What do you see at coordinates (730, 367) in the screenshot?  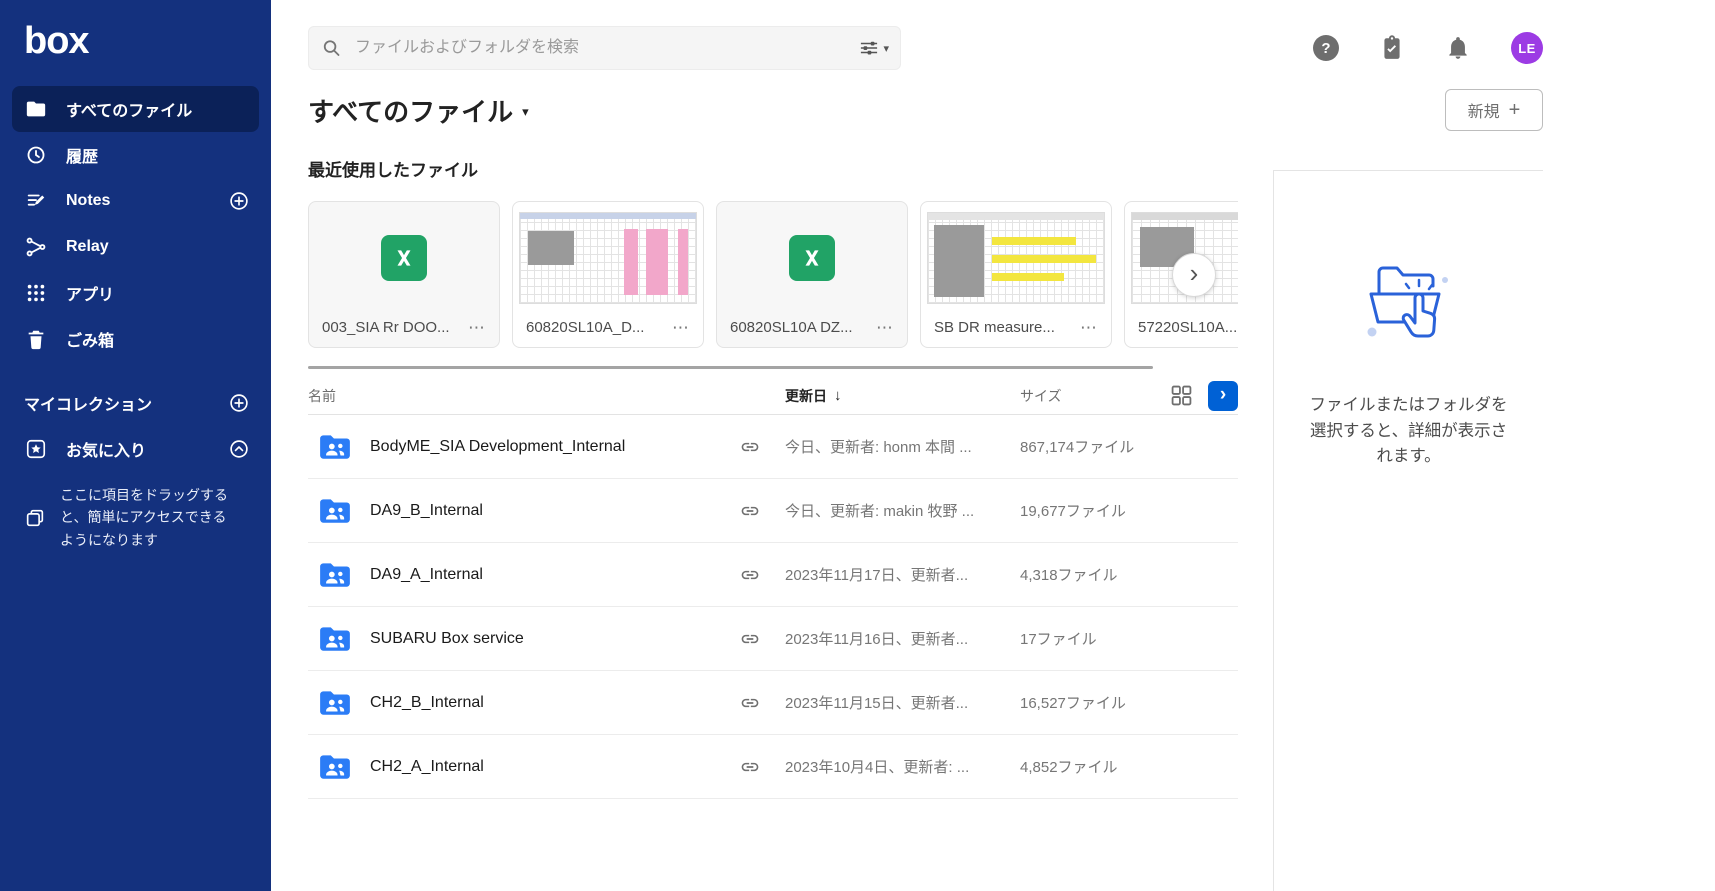 I see `carousel-scrollbar` at bounding box center [730, 367].